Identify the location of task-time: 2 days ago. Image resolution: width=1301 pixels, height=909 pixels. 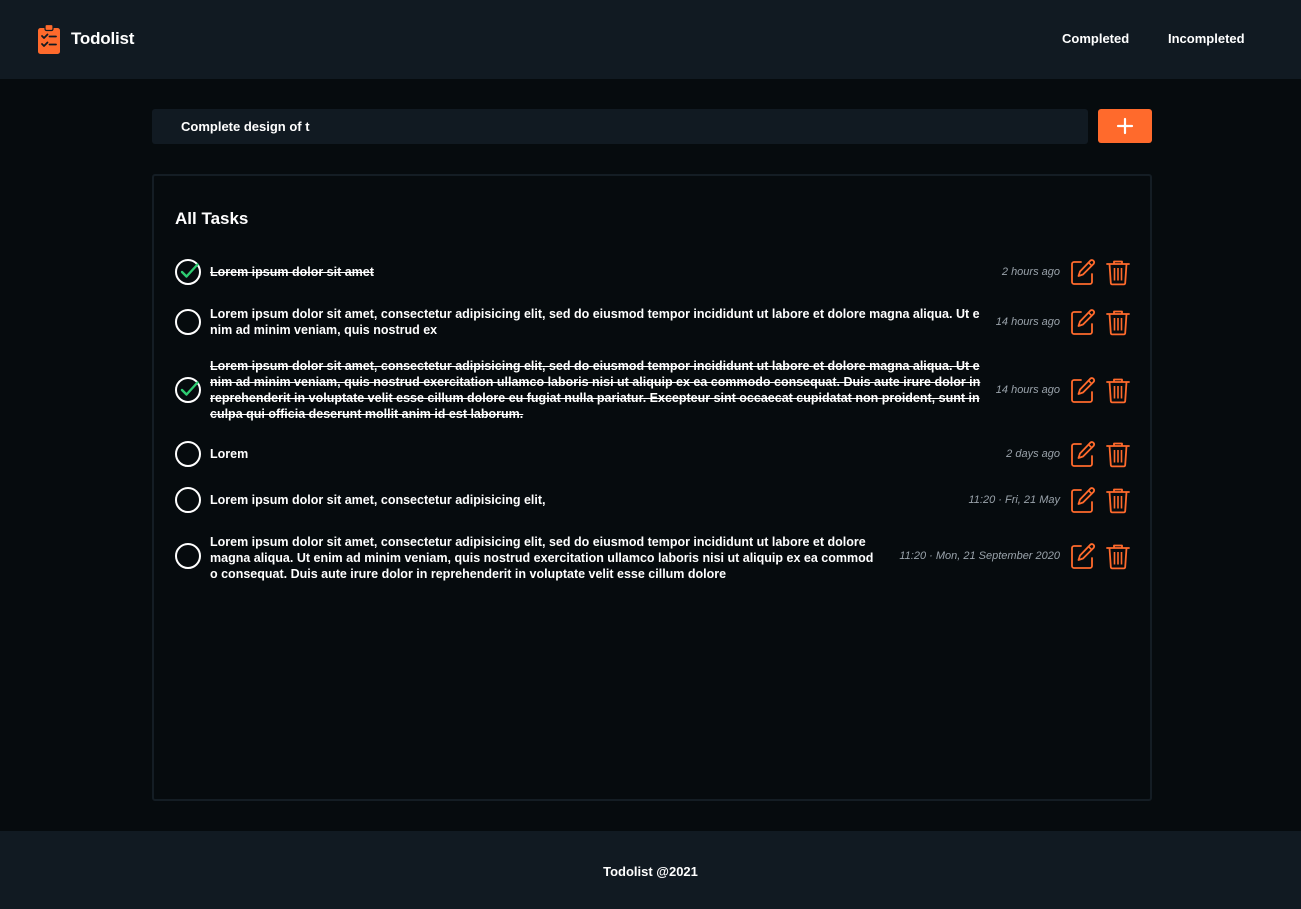
(1033, 454).